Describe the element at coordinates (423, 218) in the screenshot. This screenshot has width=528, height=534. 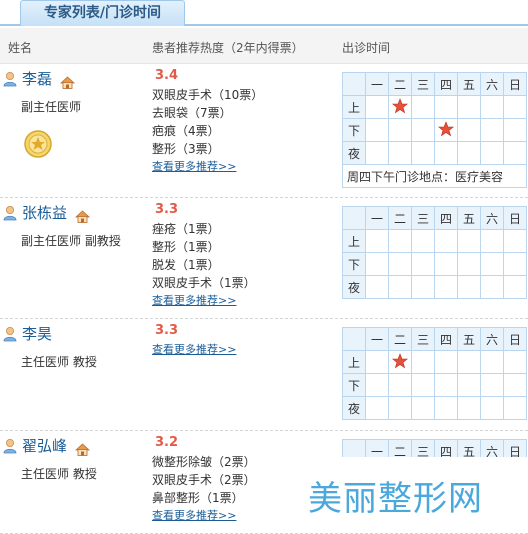
I see `schedule-day-header: 三` at that location.